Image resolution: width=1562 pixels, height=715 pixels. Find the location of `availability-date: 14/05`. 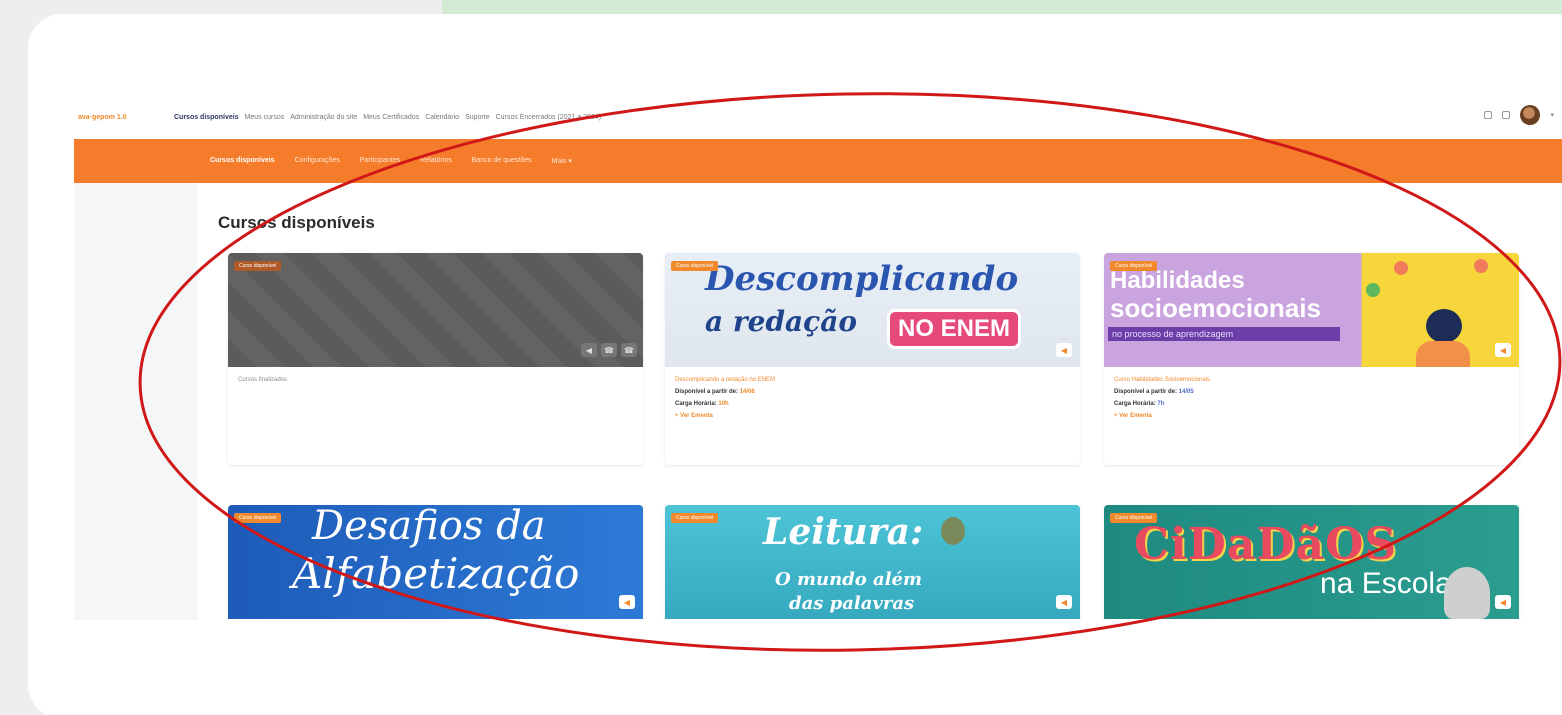

availability-date: 14/05 is located at coordinates (1186, 392).